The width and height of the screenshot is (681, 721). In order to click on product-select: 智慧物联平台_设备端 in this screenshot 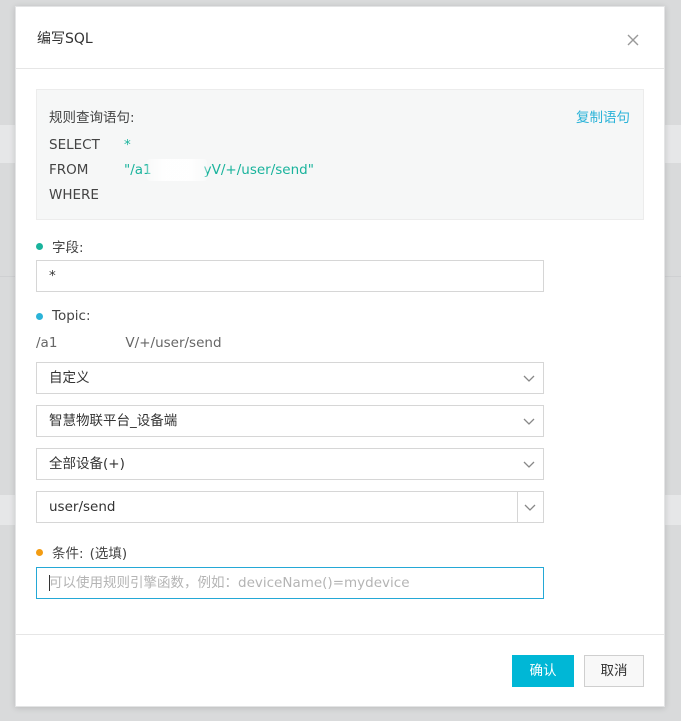, I will do `click(290, 421)`.